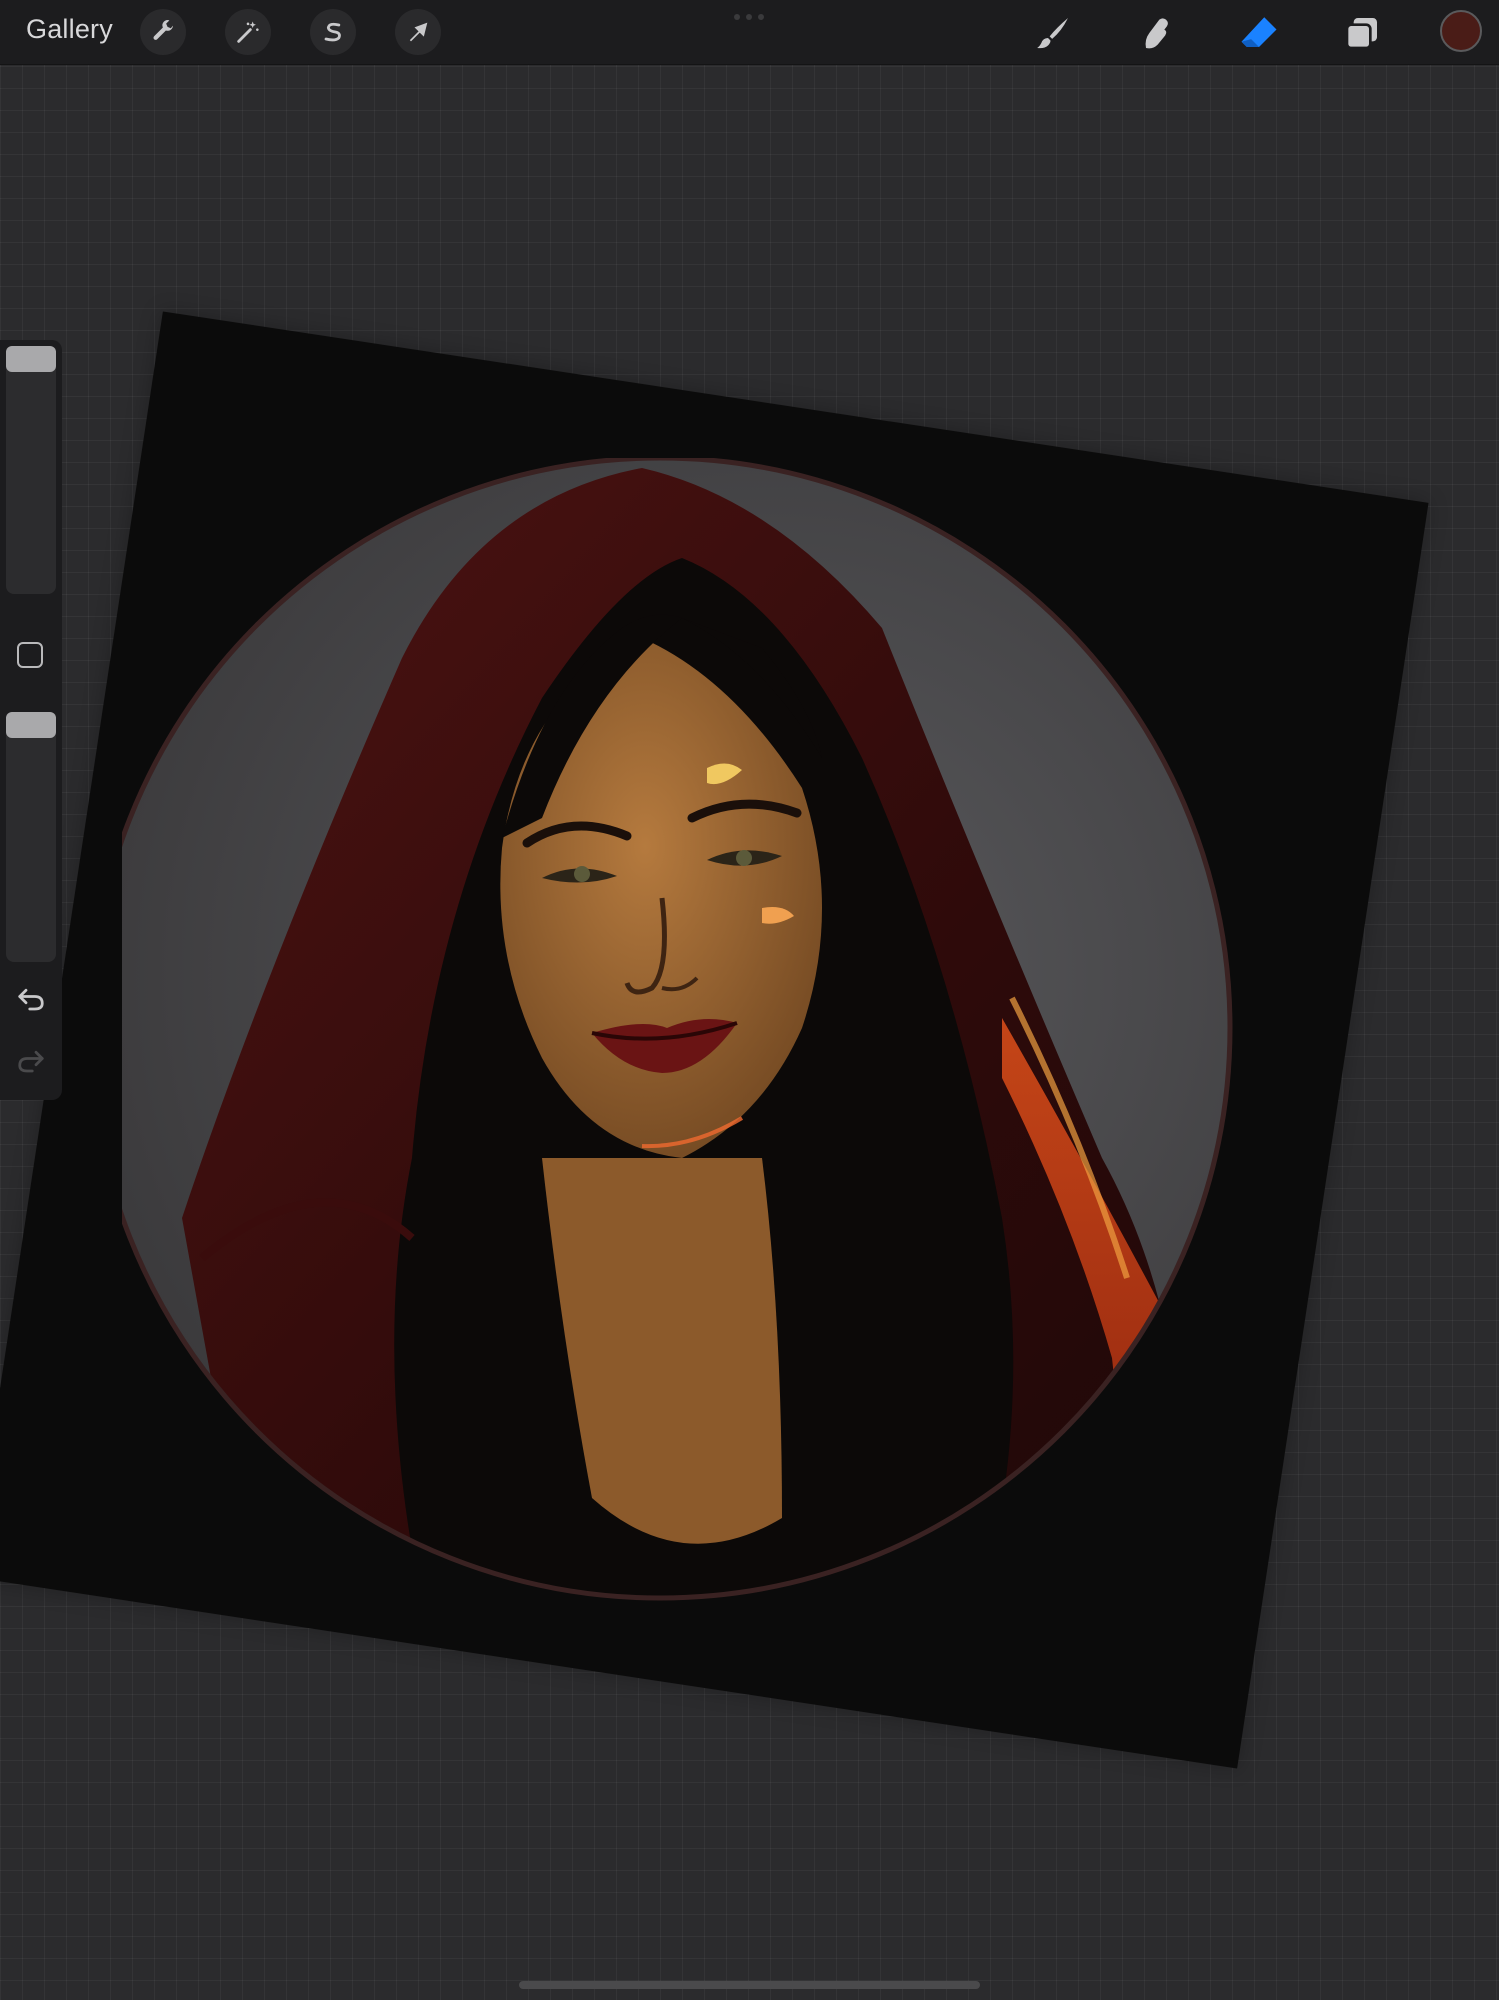 Image resolution: width=1499 pixels, height=2000 pixels. I want to click on top-toolbar: Gallery, so click(749, 32).